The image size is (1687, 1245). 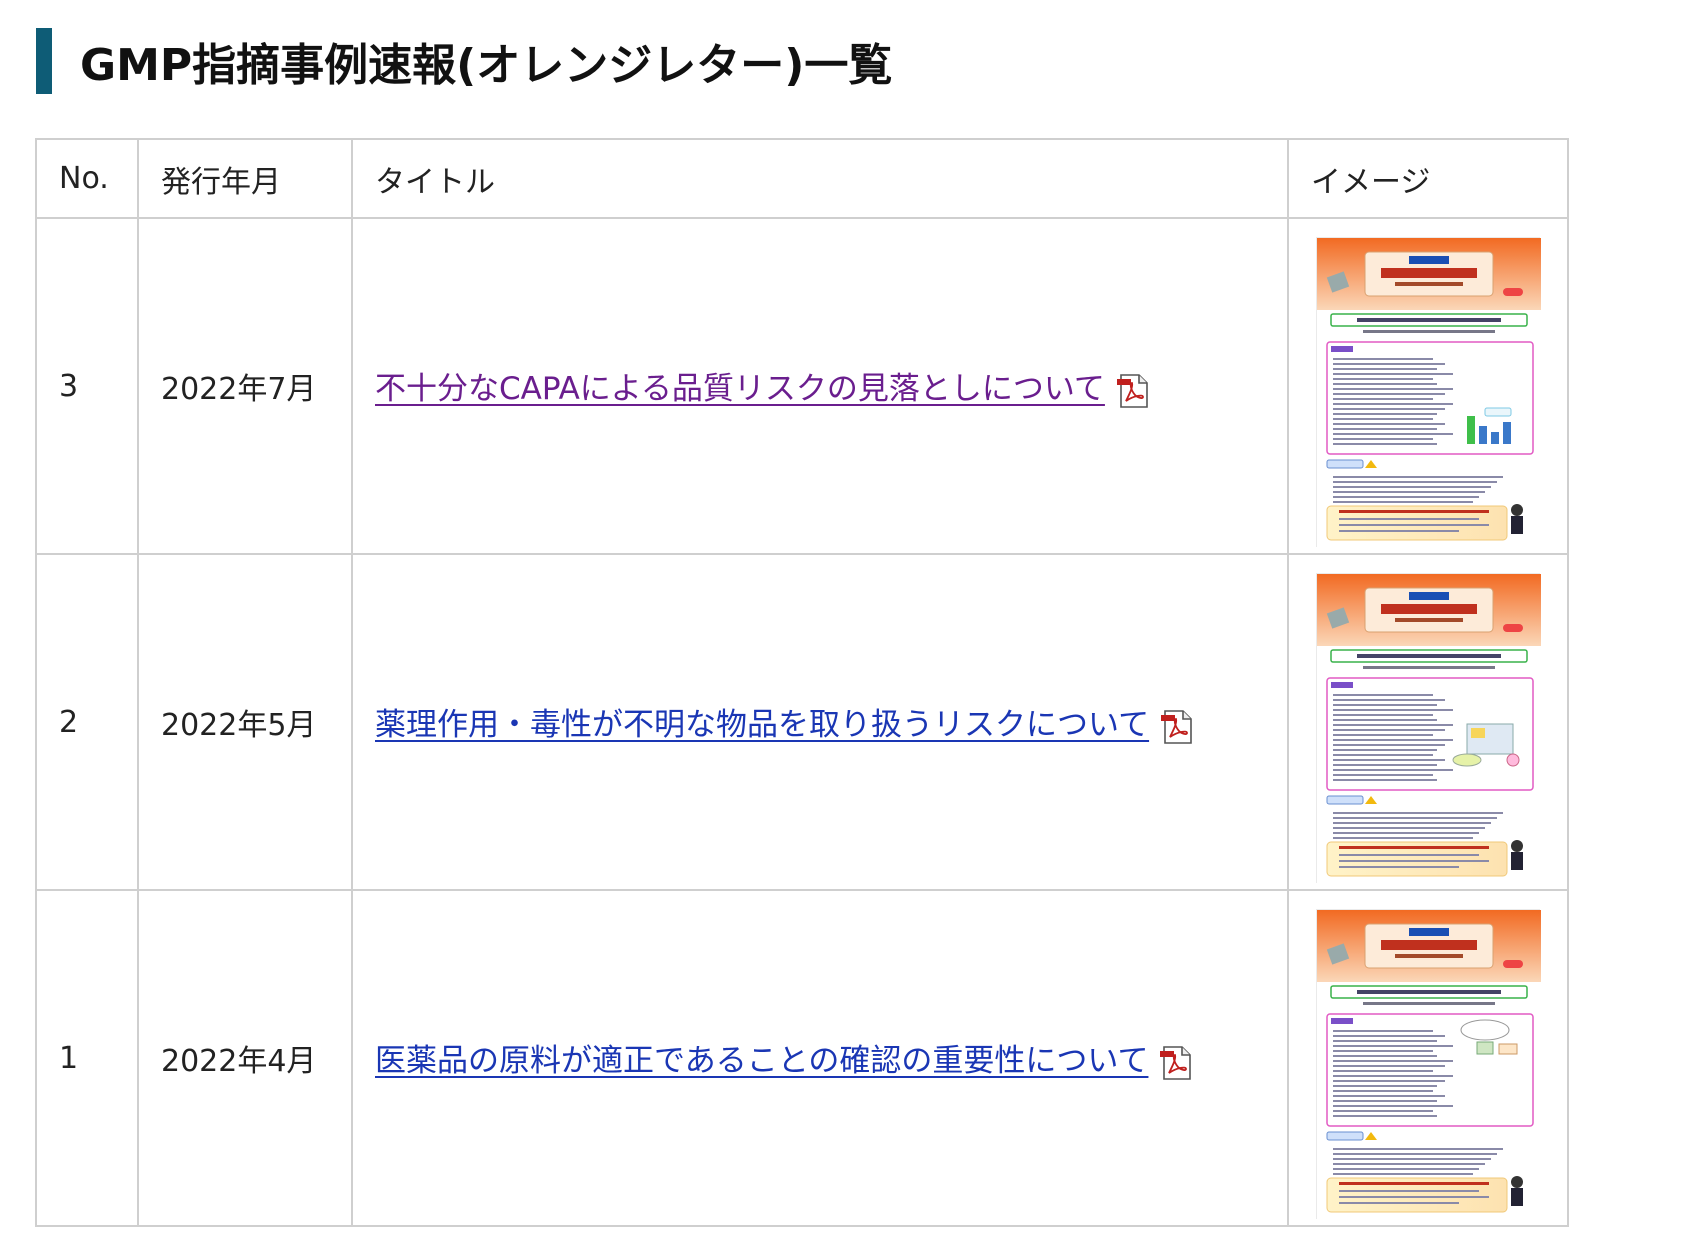 I want to click on document-title-link: 医薬品の原料が適正であることの確認の重要性について, so click(x=761, y=1061).